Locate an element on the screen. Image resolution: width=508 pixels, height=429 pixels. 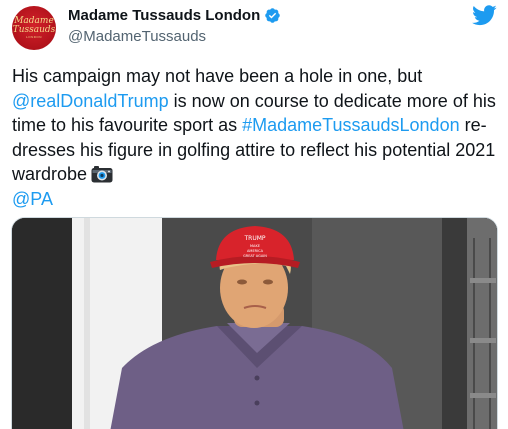
hashtag-link-madametussaudslondon: #MadameTussaudsLondon is located at coordinates (350, 125).